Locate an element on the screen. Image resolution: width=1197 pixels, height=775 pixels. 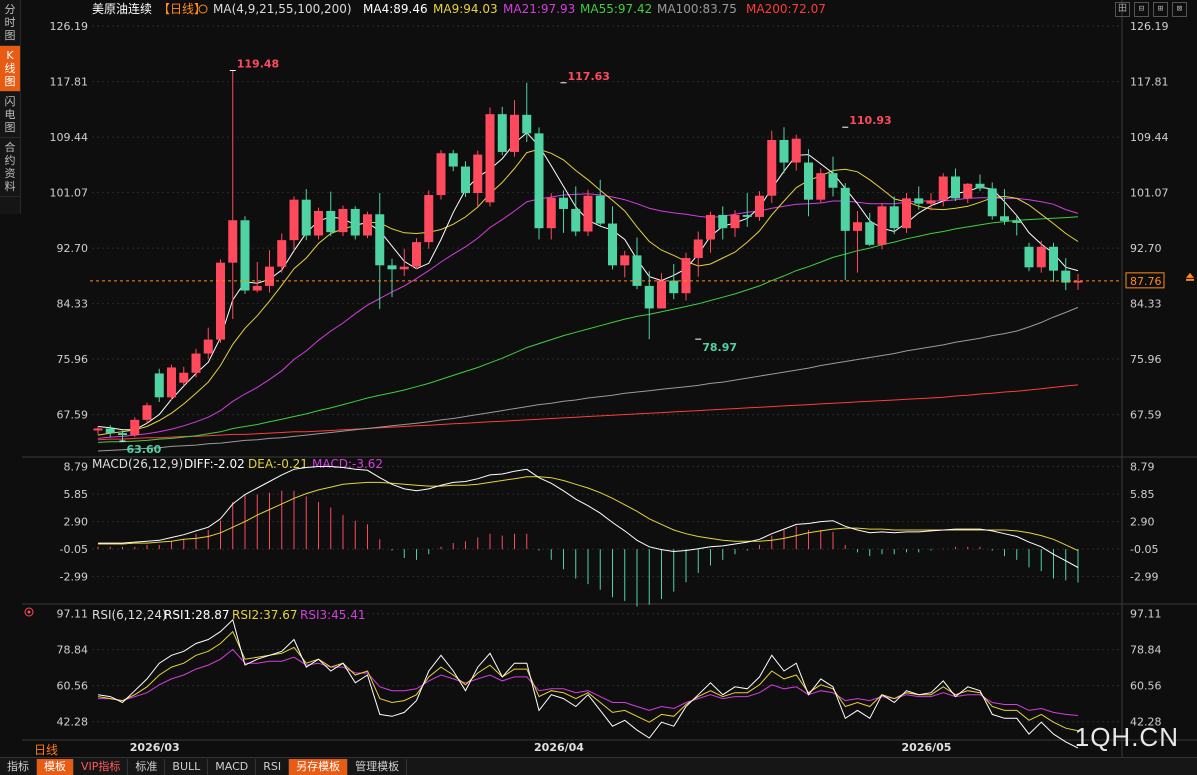
current-price-label: 87.76 is located at coordinates (1146, 281).